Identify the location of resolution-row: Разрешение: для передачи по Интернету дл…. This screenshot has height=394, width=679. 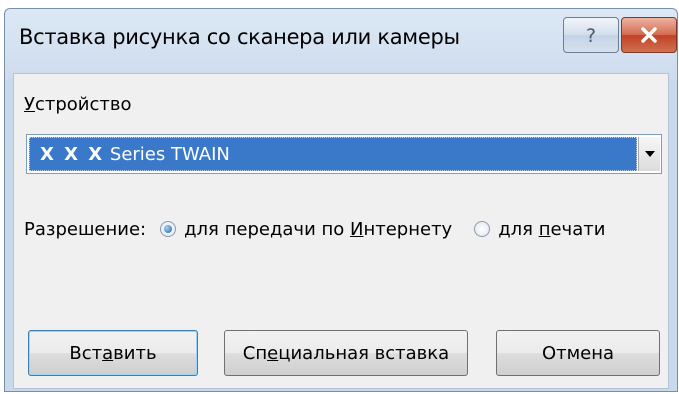
(314, 229).